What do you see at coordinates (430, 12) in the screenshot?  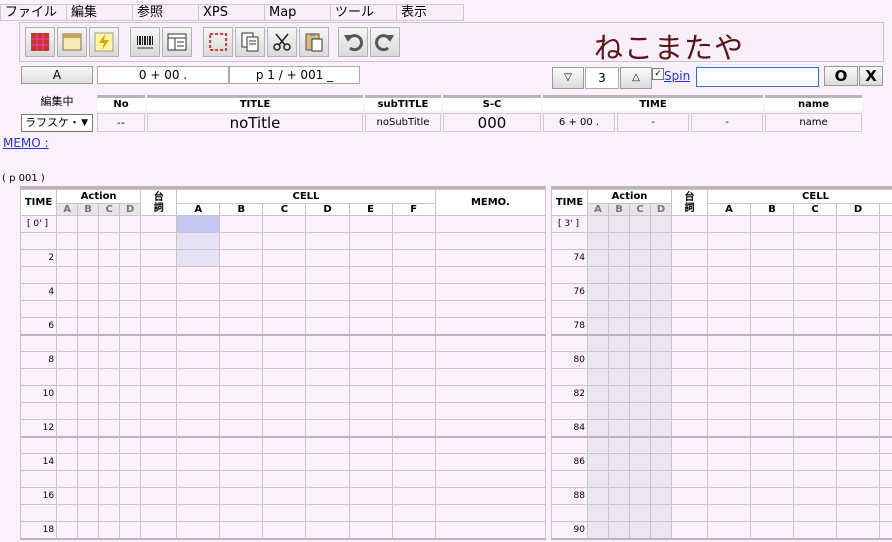 I see `menu-view: 表示` at bounding box center [430, 12].